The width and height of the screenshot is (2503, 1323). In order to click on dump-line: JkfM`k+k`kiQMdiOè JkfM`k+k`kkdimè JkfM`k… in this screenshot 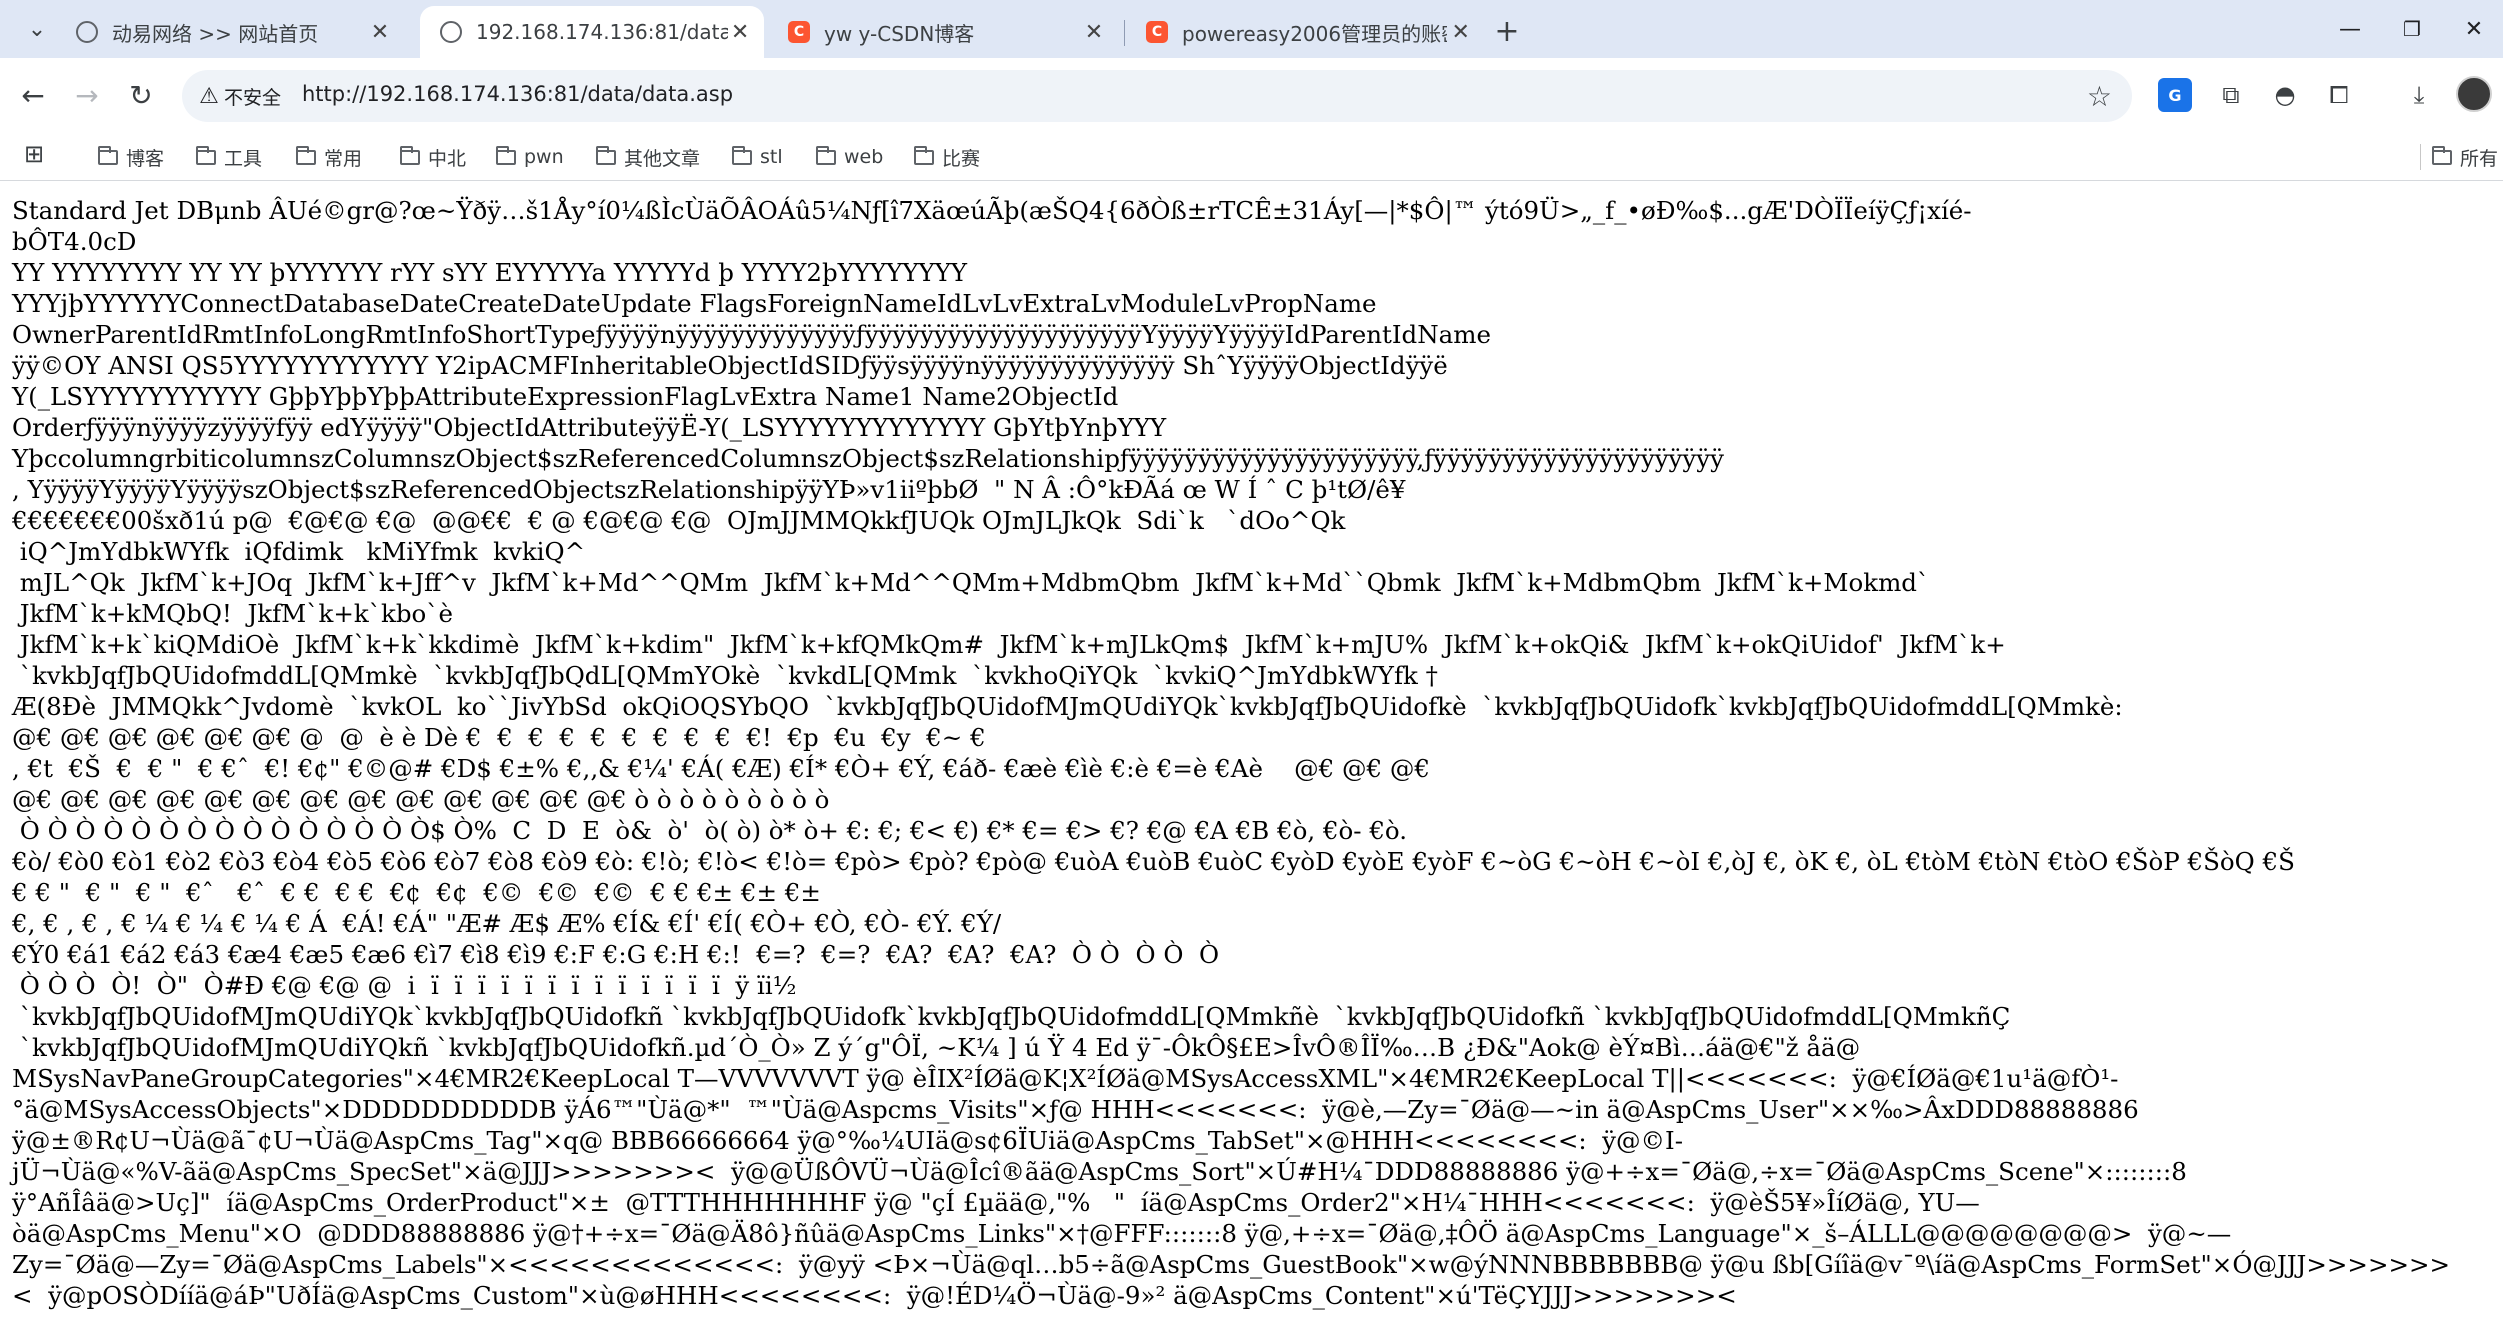, I will do `click(1009, 644)`.